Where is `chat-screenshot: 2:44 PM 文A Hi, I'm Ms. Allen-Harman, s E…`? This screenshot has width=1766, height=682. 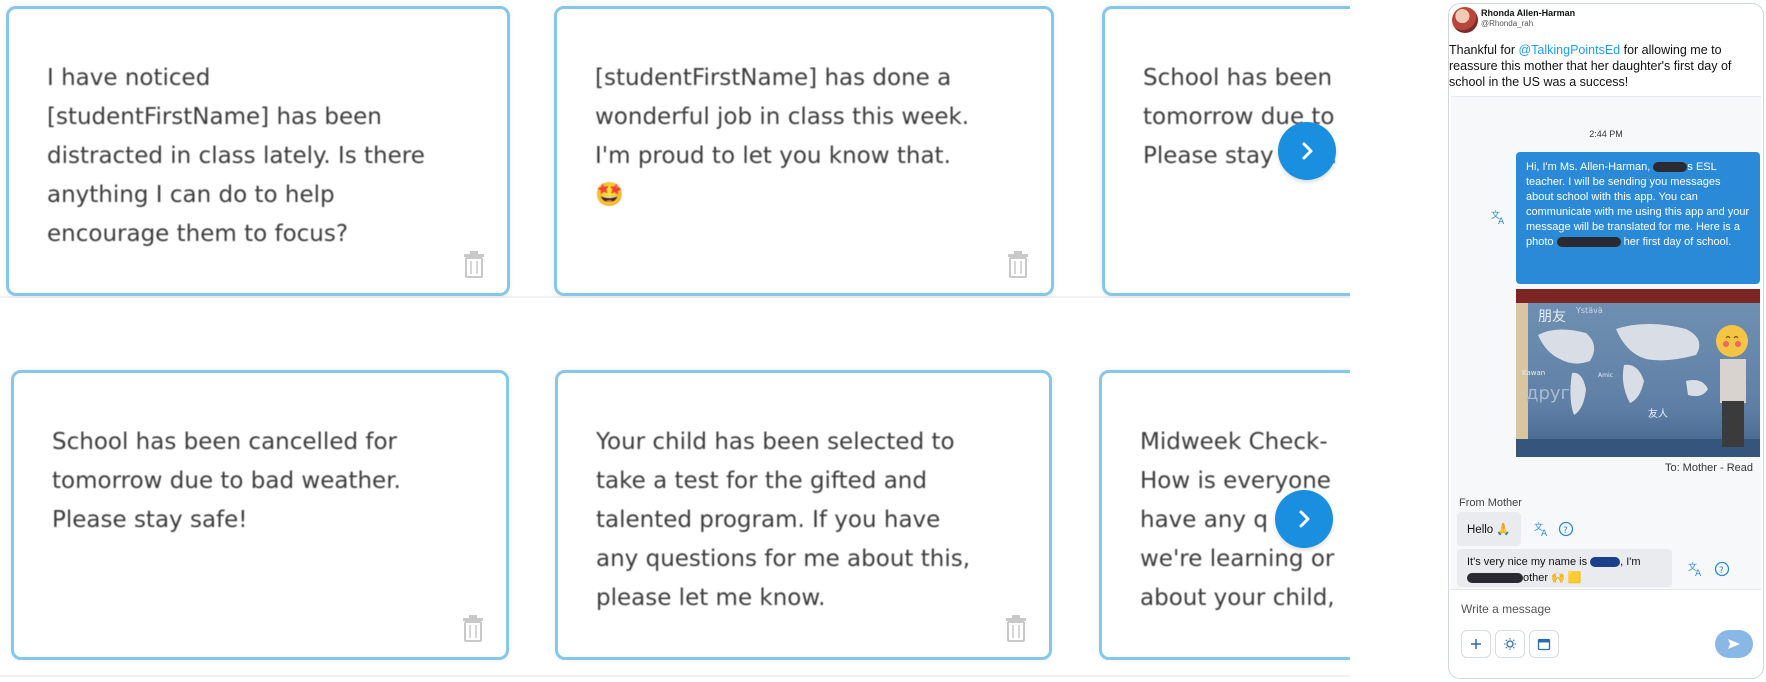
chat-screenshot: 2:44 PM 文A Hi, I'm Ms. Allen-Harman, s E… is located at coordinates (1606, 387).